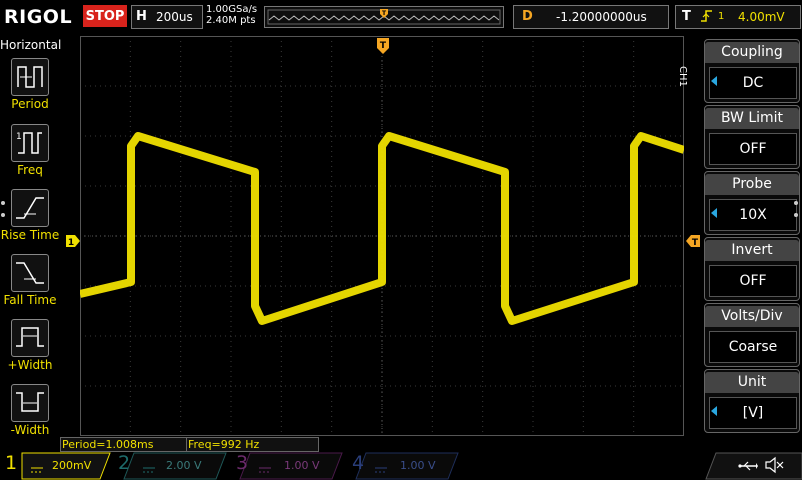 The height and width of the screenshot is (480, 802). Describe the element at coordinates (682, 76) in the screenshot. I see `right-menu-channel-label: CH1` at that location.